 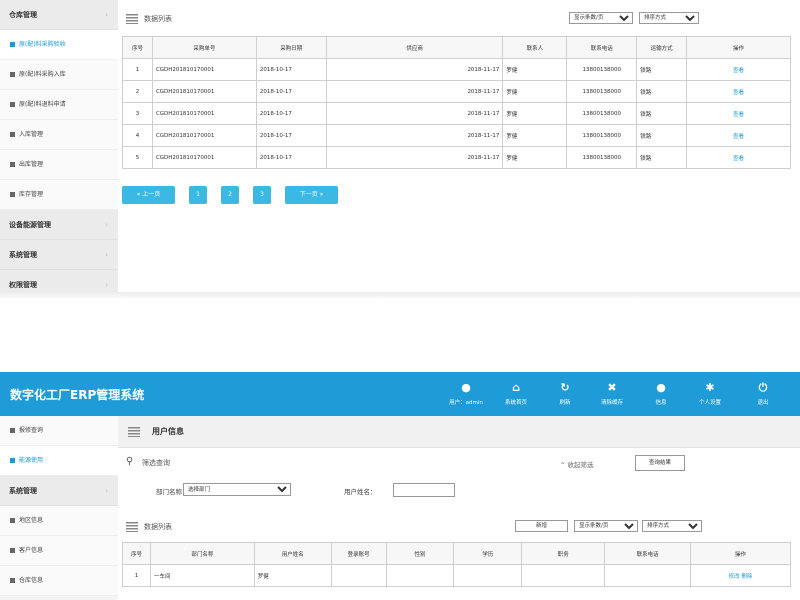 What do you see at coordinates (660, 463) in the screenshot?
I see `query-button: 查询结果` at bounding box center [660, 463].